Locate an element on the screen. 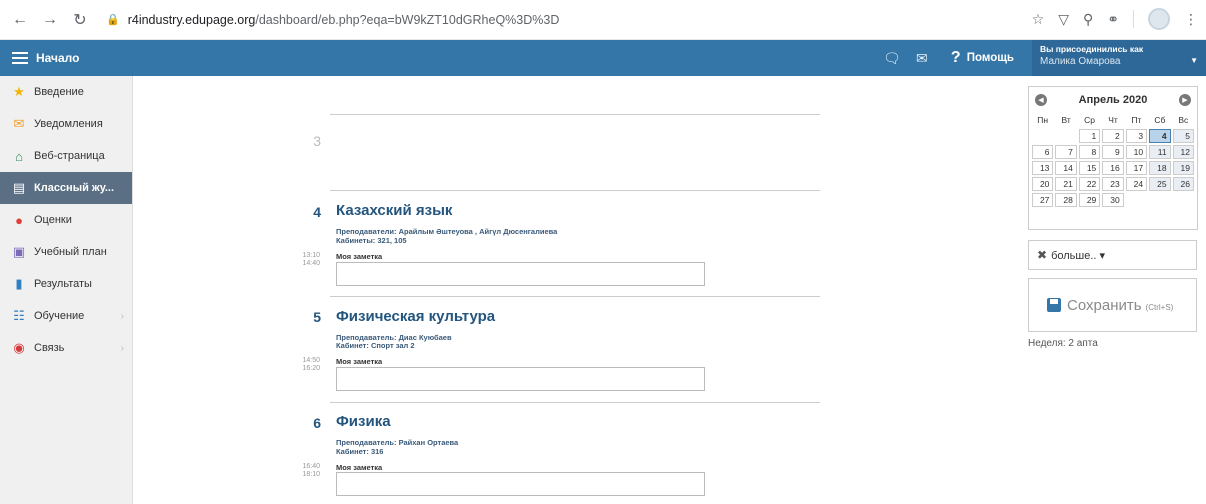  chat-icon: ◉ is located at coordinates (19, 347).